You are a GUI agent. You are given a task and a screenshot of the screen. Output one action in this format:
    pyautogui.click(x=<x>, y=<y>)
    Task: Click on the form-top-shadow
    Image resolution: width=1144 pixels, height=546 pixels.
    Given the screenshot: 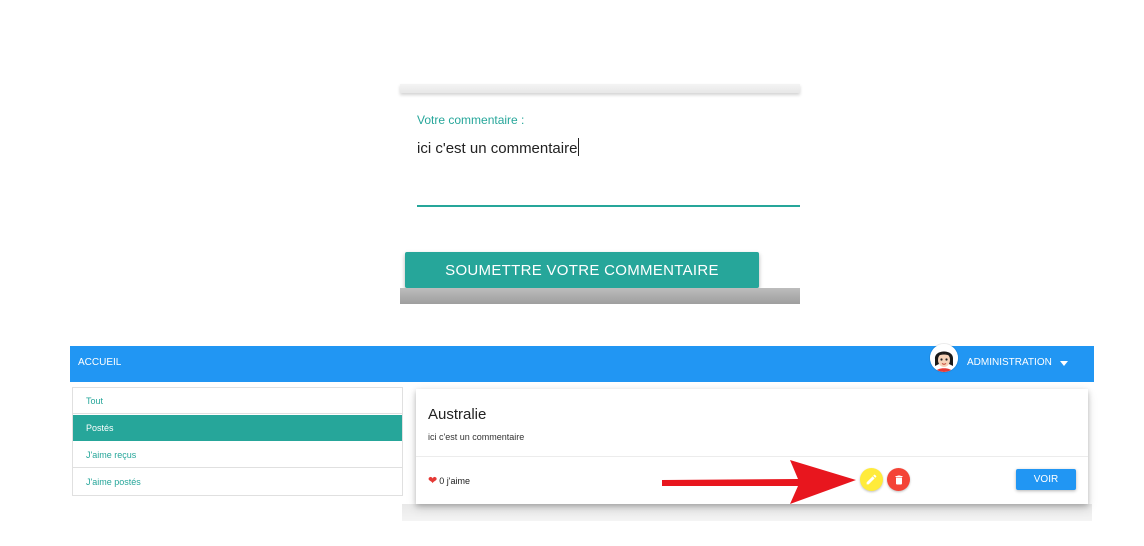 What is the action you would take?
    pyautogui.click(x=600, y=88)
    